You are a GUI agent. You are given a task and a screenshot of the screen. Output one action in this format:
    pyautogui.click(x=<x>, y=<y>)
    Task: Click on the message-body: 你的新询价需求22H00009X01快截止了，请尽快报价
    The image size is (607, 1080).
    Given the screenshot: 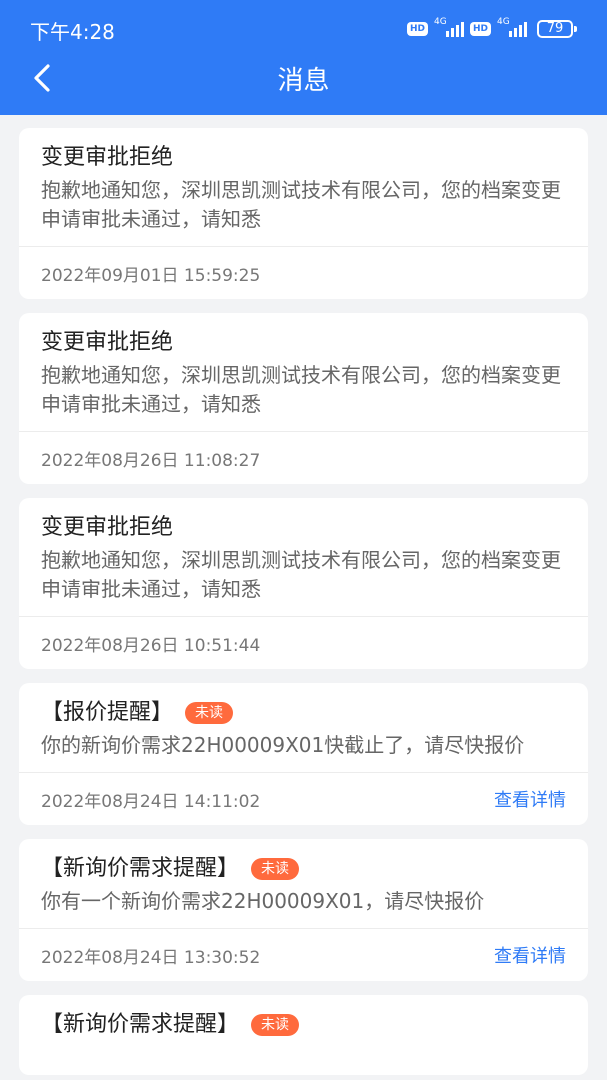 What is the action you would take?
    pyautogui.click(x=283, y=745)
    